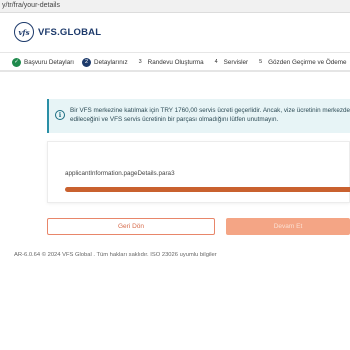  I want to click on step-review-payment: 5 Gözden Geçirme ve Ödeme, so click(301, 62).